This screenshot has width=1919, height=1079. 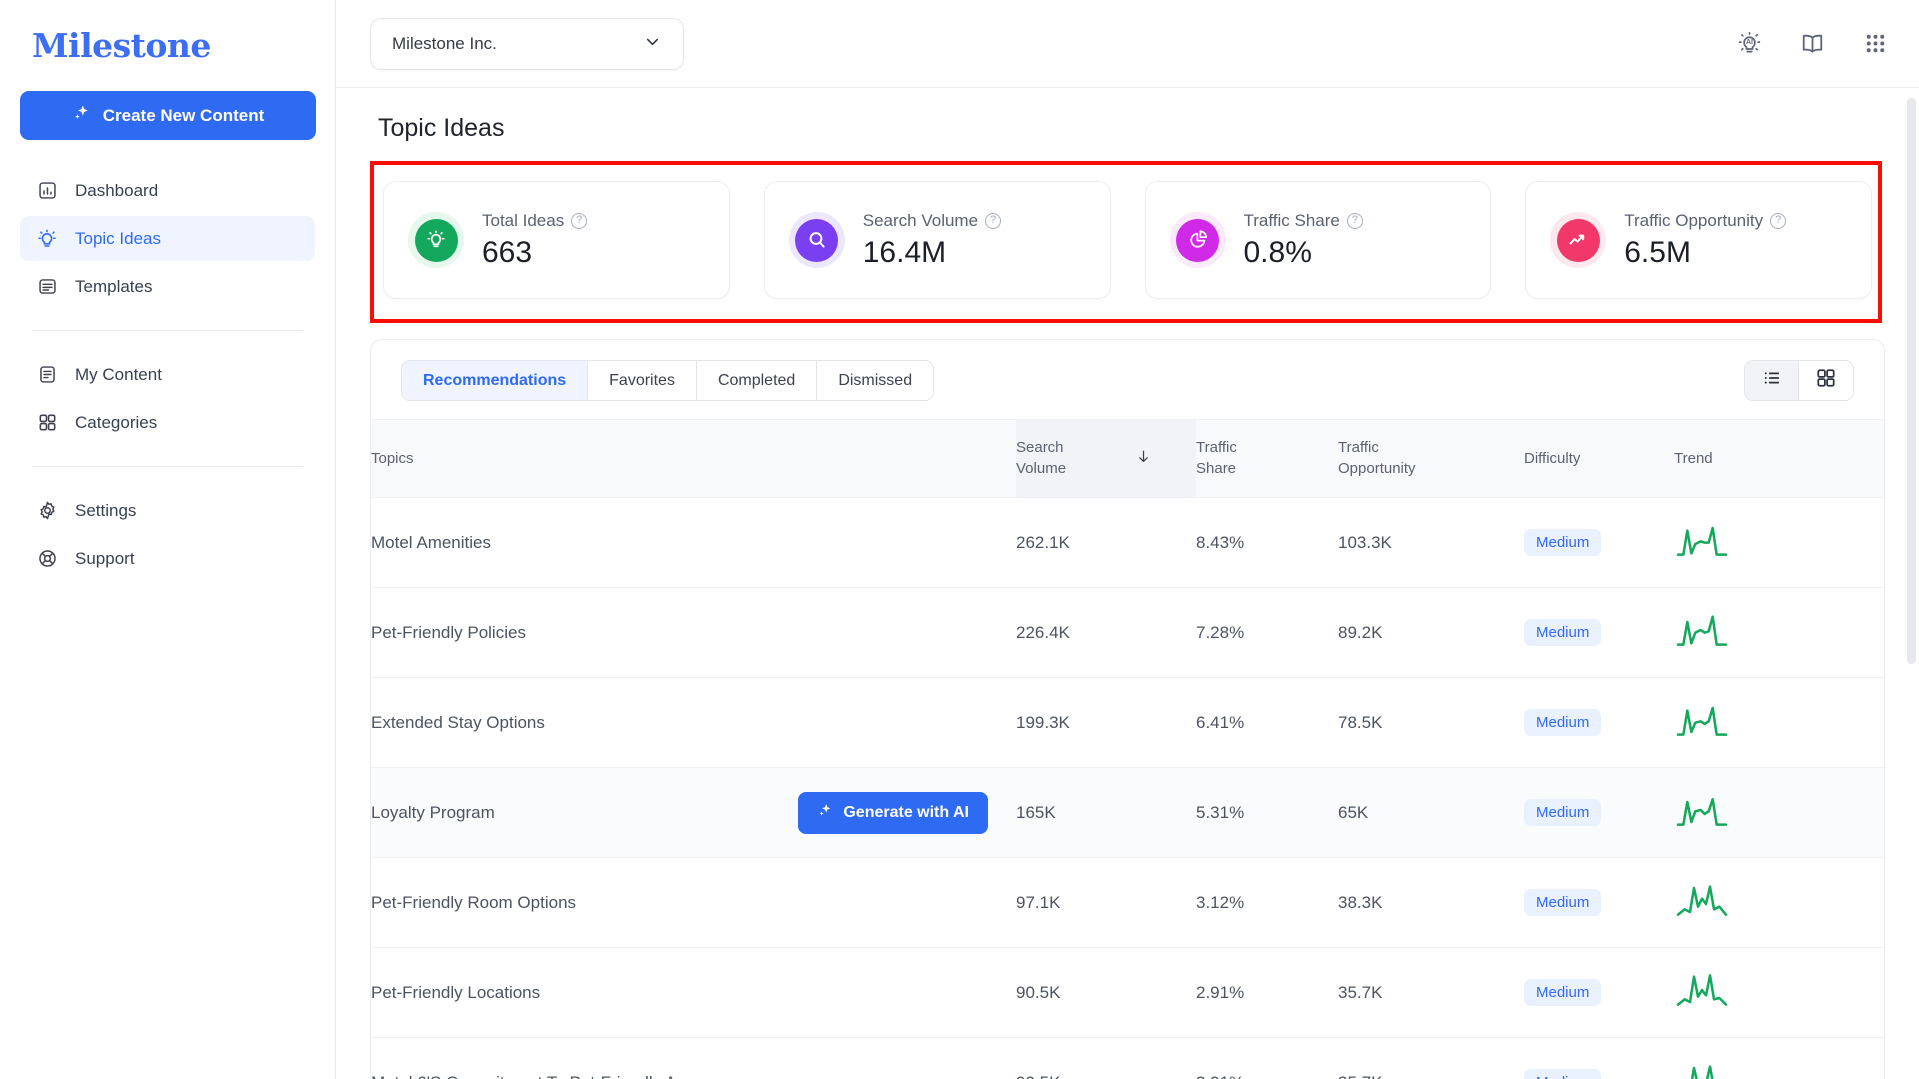 What do you see at coordinates (167, 510) in the screenshot?
I see `sidebar-item-settings: Settings` at bounding box center [167, 510].